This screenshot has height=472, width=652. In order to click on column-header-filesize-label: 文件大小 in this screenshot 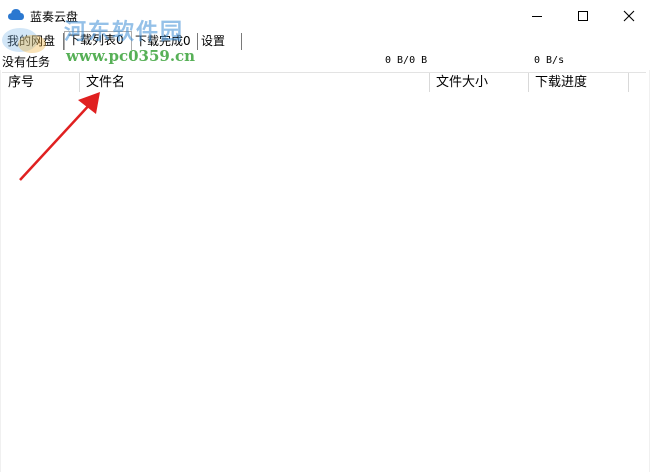, I will do `click(462, 82)`.